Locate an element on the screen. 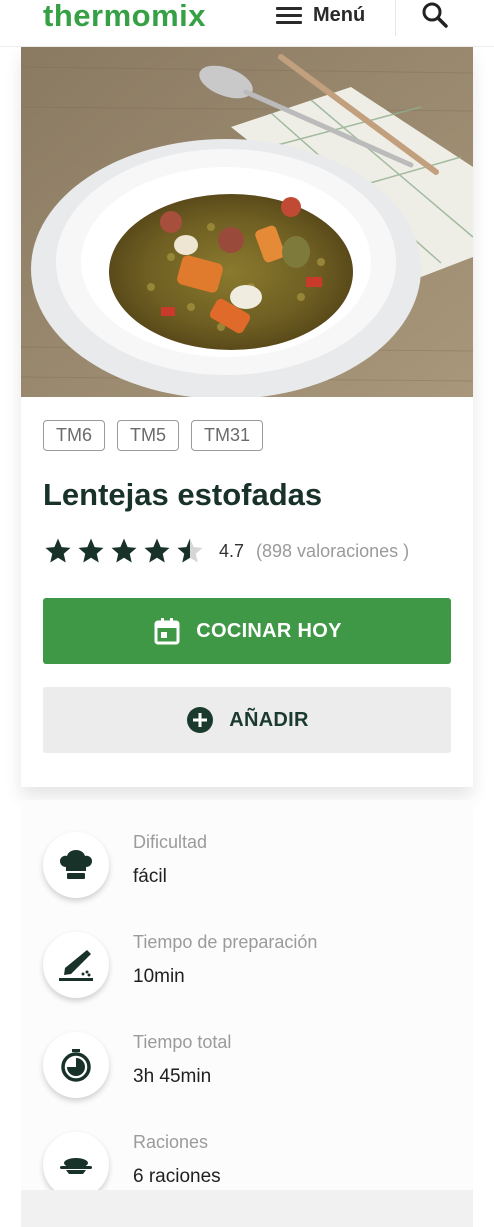 Image resolution: width=494 pixels, height=1227 pixels. add-button: AÑADIR is located at coordinates (247, 720).